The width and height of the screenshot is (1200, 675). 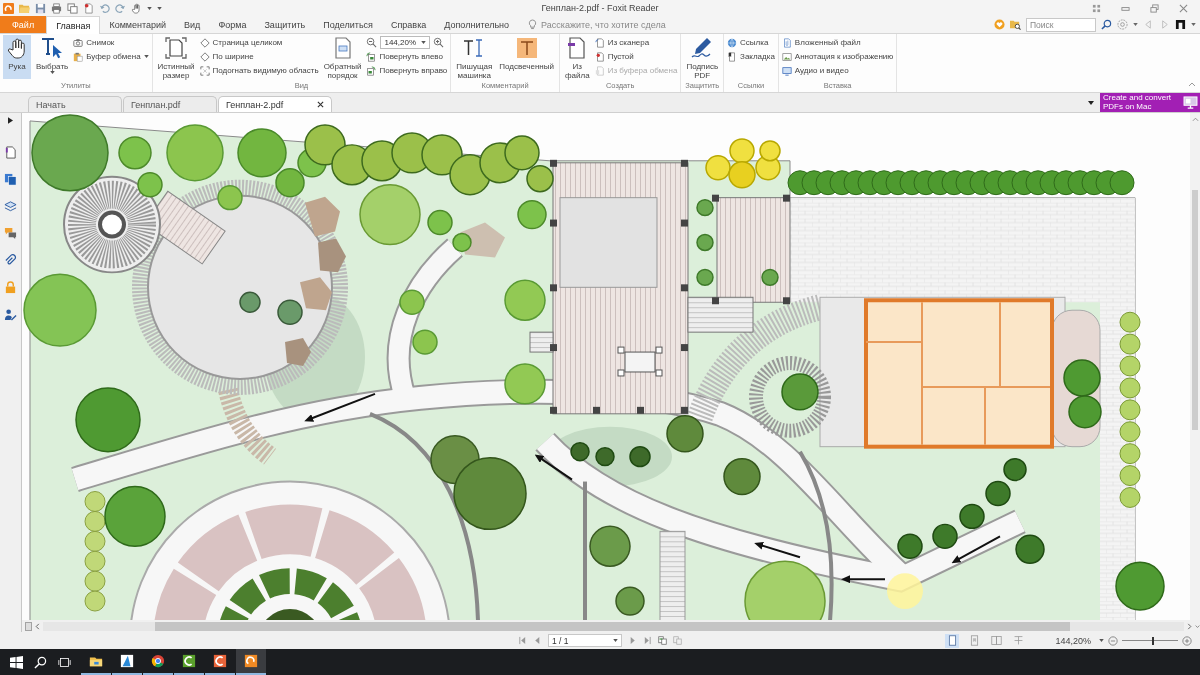 I want to click on new-page-icon, so click(x=88, y=8).